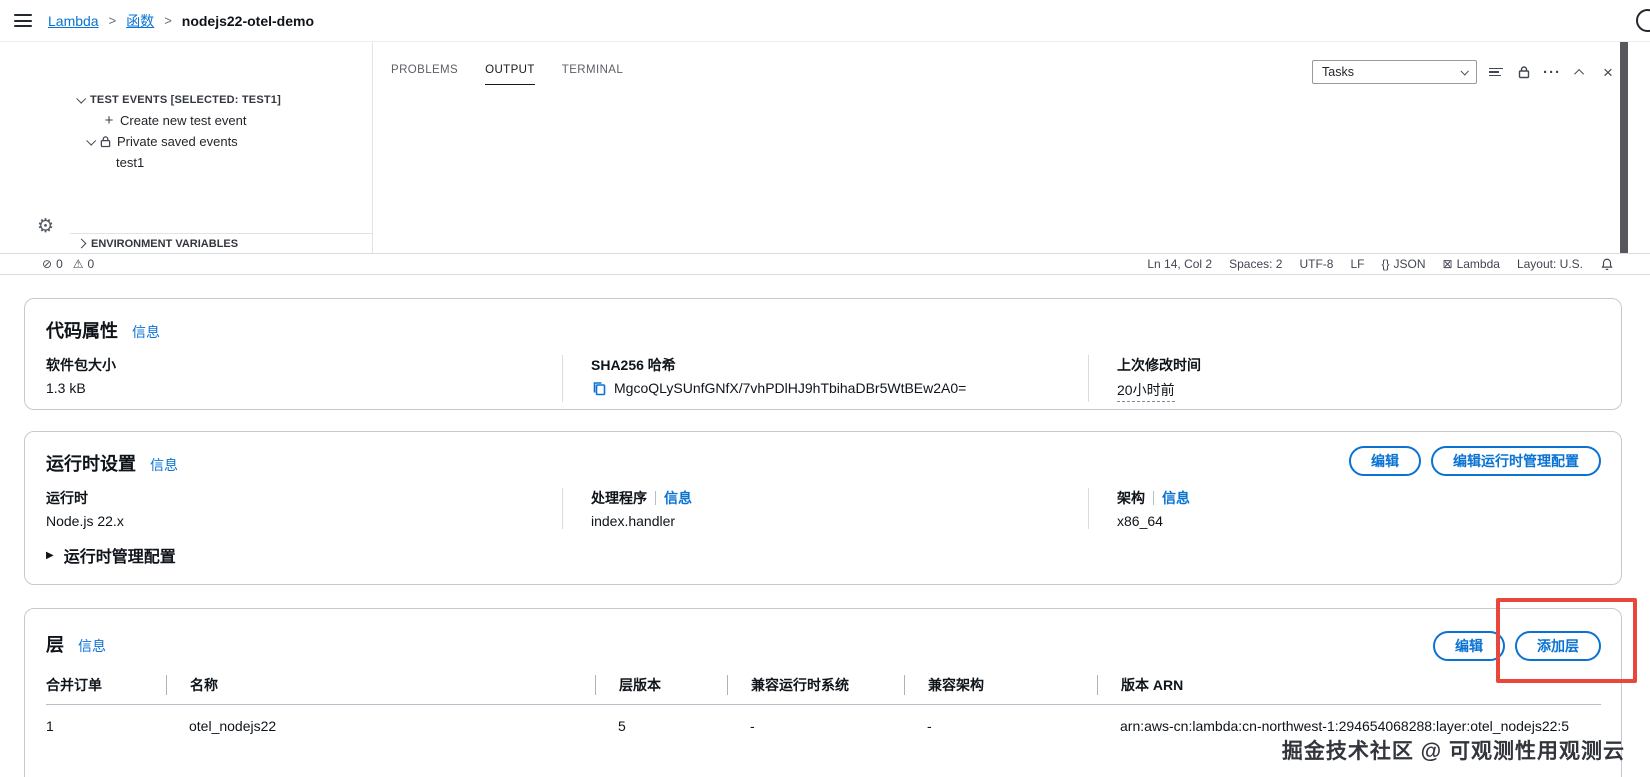 The width and height of the screenshot is (1650, 777). What do you see at coordinates (1447, 264) in the screenshot?
I see `lambda-box-icon: ⊠` at bounding box center [1447, 264].